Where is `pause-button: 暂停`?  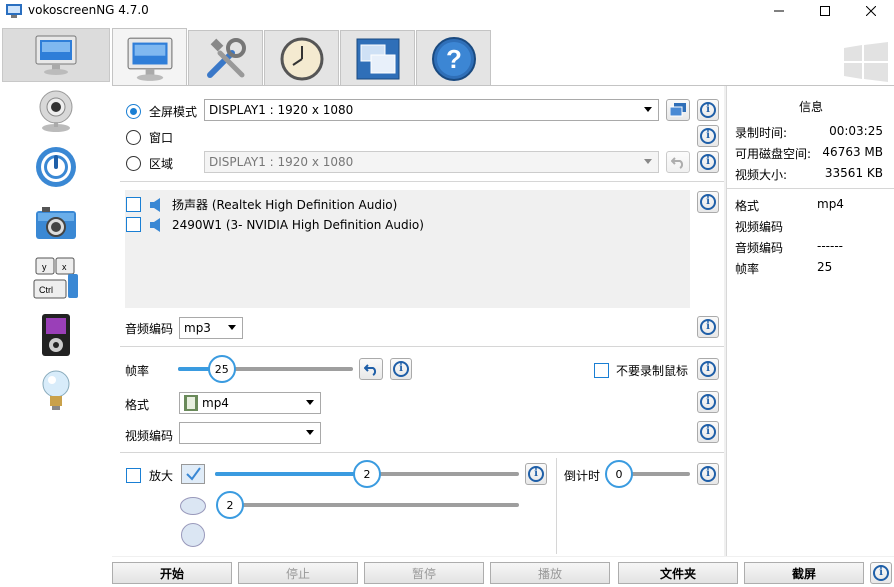
pause-button: 暂停 is located at coordinates (424, 573).